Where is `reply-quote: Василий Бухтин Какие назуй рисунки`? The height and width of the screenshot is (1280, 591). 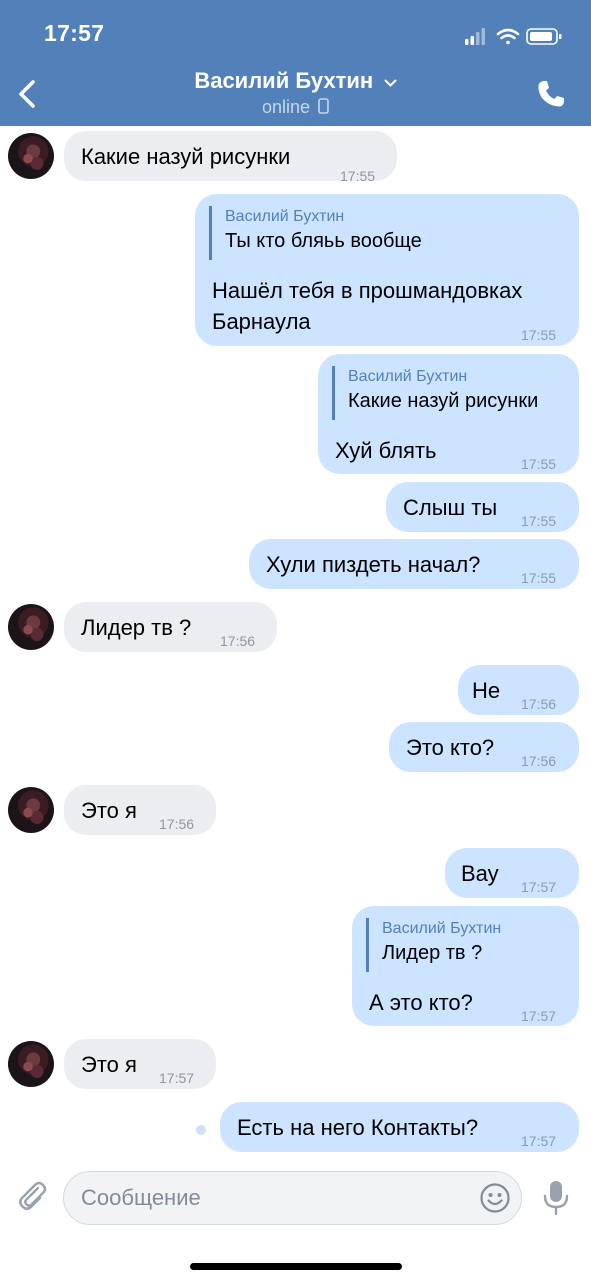
reply-quote: Василий Бухтин Какие назуй рисунки is located at coordinates (435, 393).